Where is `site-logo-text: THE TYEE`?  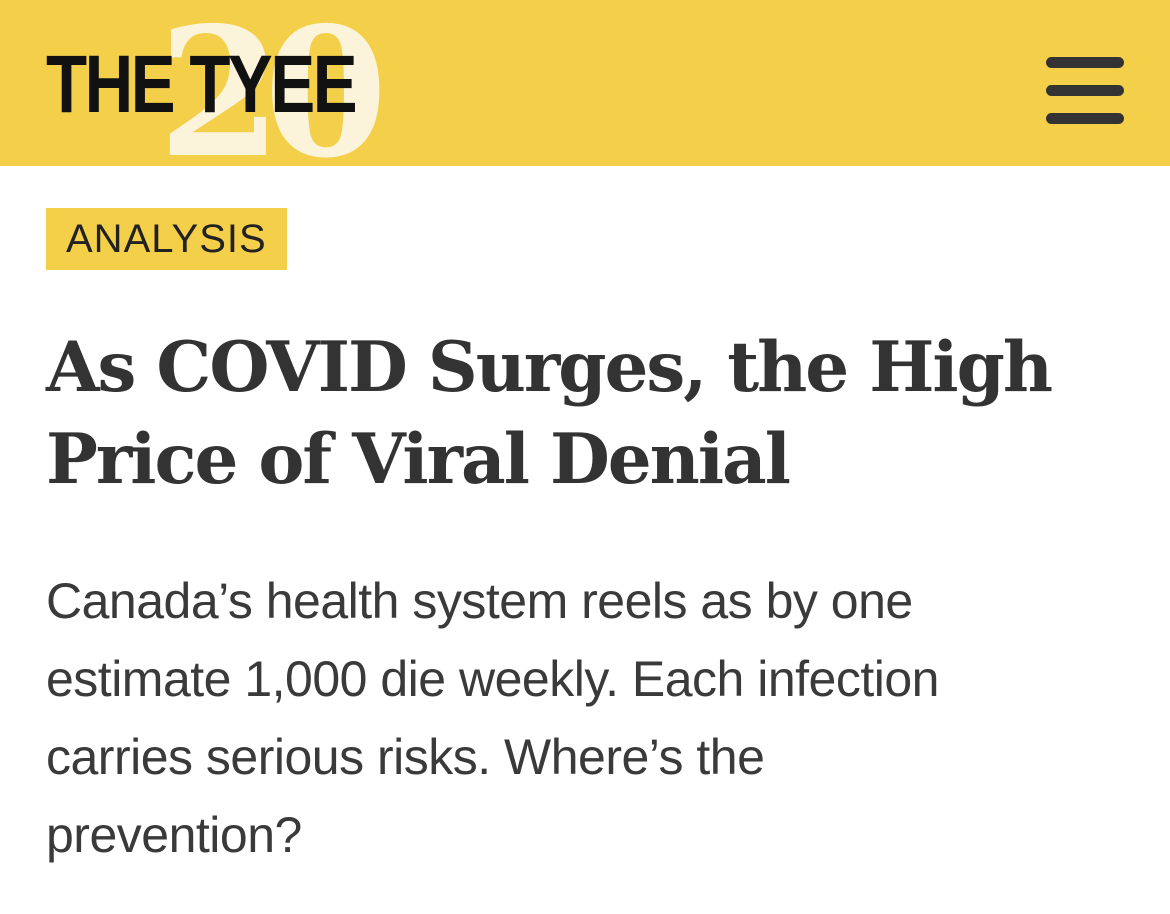
site-logo-text: THE TYEE is located at coordinates (202, 84).